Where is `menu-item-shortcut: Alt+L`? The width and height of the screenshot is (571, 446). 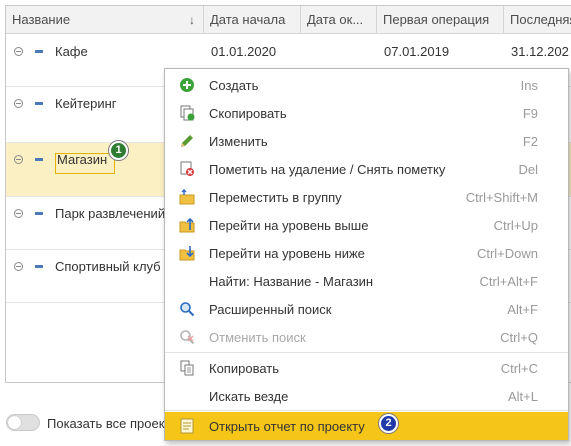 menu-item-shortcut: Alt+L is located at coordinates (523, 396).